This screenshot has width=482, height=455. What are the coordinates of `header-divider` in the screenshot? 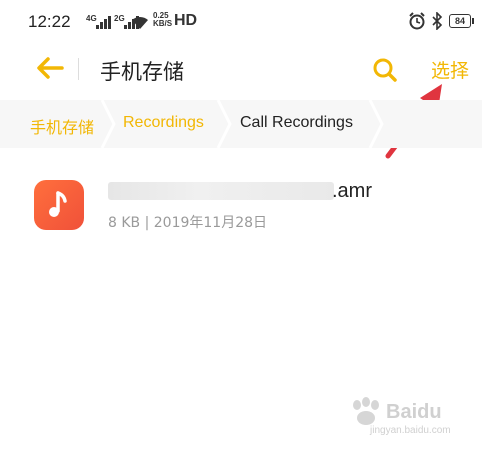 It's located at (78, 69).